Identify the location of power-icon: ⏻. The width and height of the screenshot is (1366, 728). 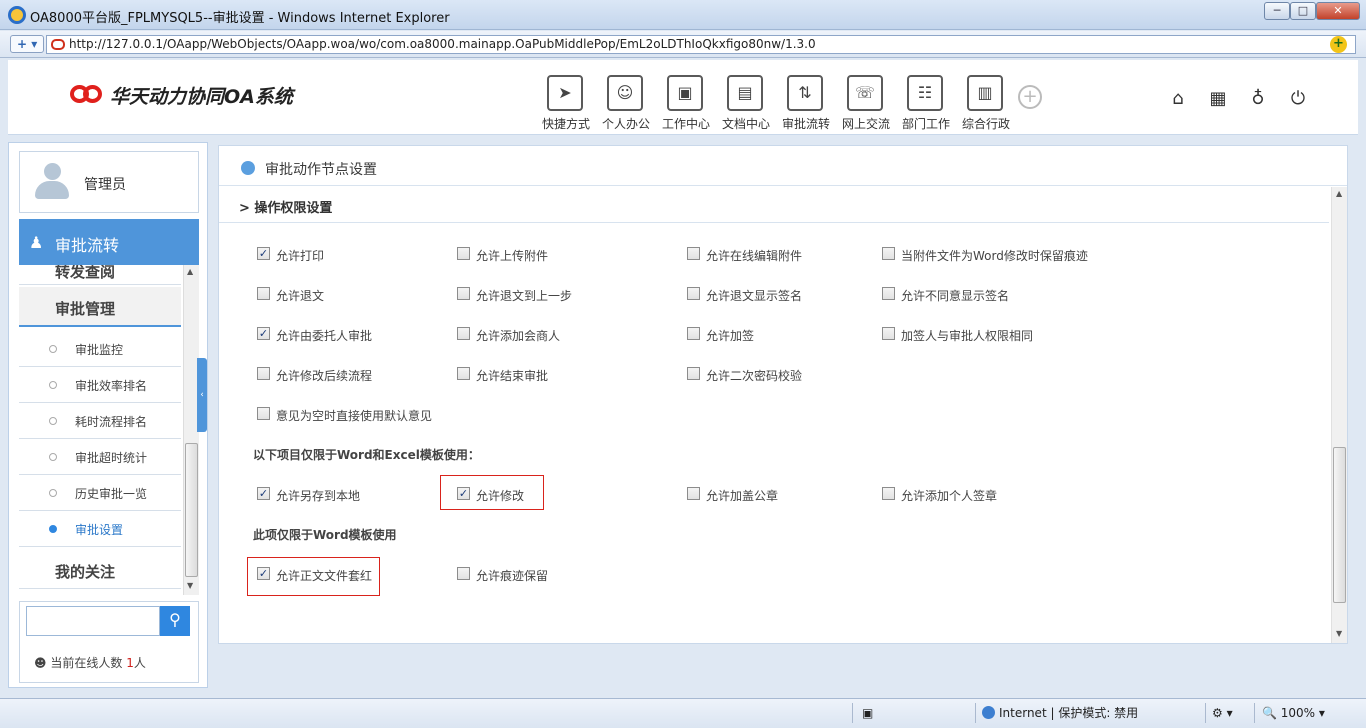
(1298, 99).